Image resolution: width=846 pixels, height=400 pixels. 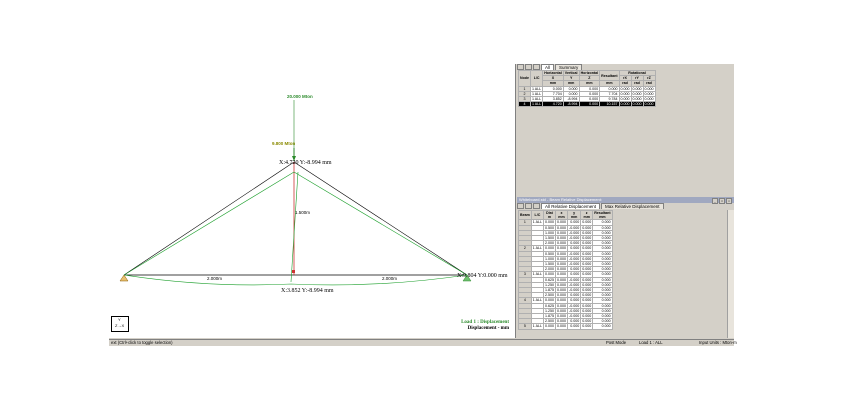 I want to click on beam-table-row: 51 ALL 0.000 0.000 0.000 0.000 0.000, so click(x=565, y=326).